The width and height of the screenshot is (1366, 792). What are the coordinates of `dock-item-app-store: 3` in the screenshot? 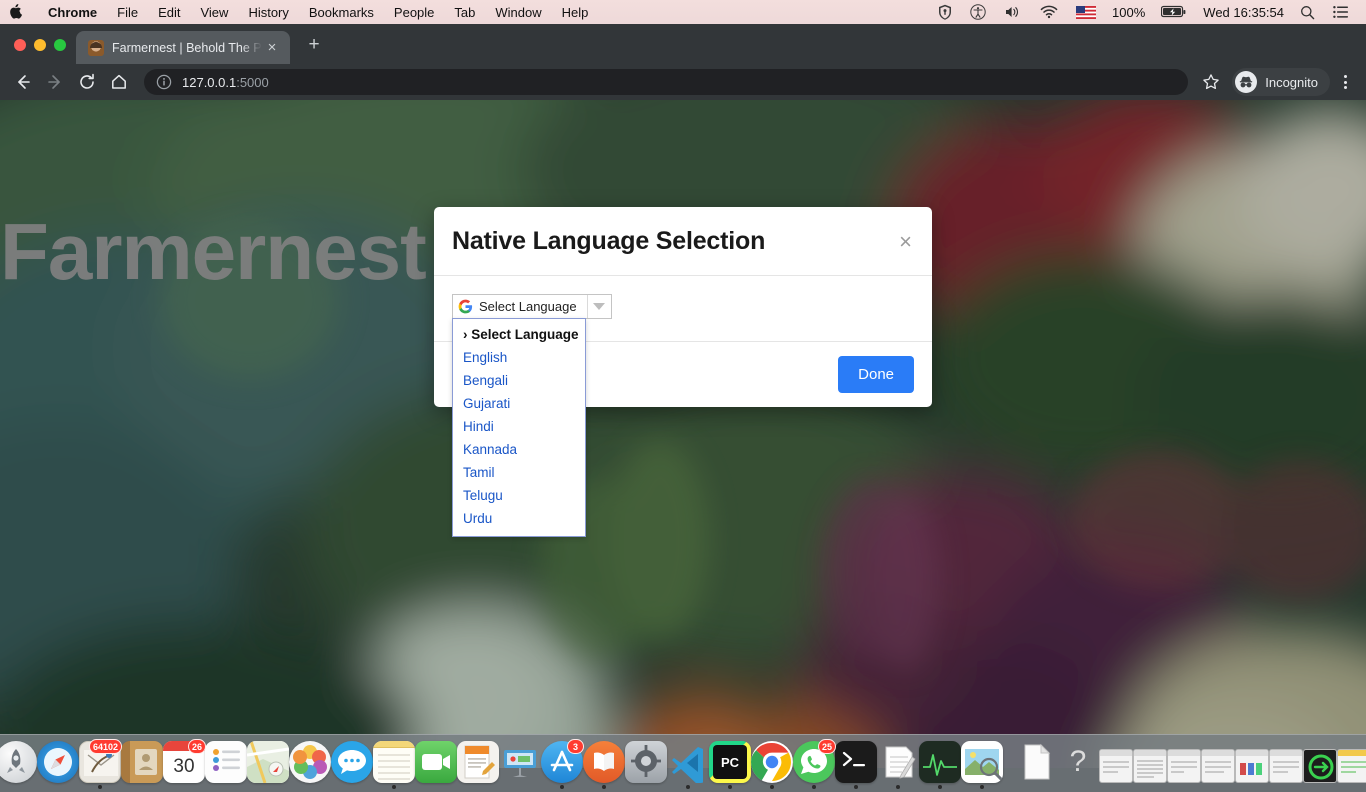 It's located at (562, 764).